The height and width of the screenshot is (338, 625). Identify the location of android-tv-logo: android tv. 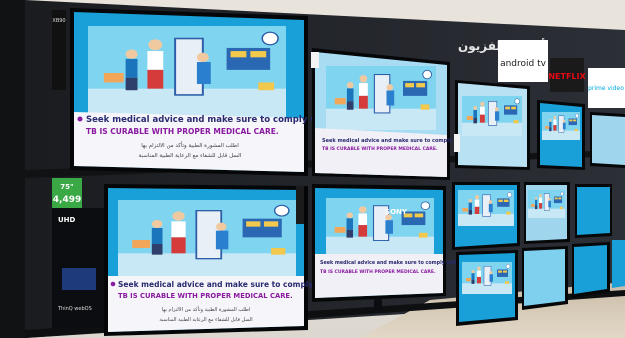
(523, 61).